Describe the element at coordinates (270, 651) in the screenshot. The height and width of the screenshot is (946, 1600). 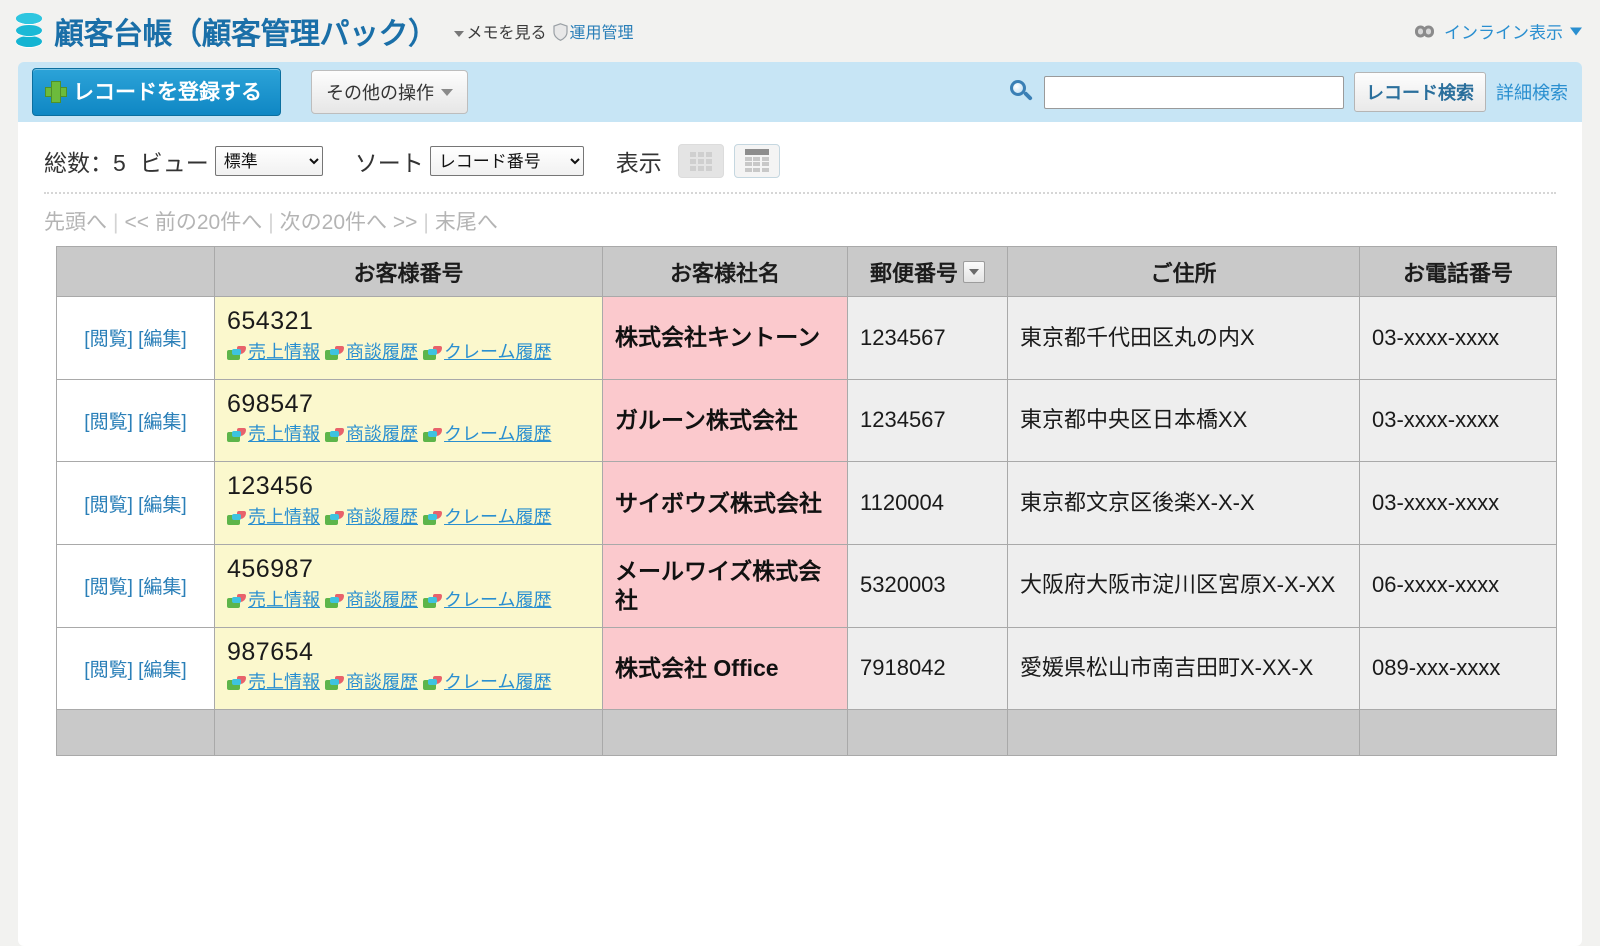
I see `customer-number-value: 987654` at that location.